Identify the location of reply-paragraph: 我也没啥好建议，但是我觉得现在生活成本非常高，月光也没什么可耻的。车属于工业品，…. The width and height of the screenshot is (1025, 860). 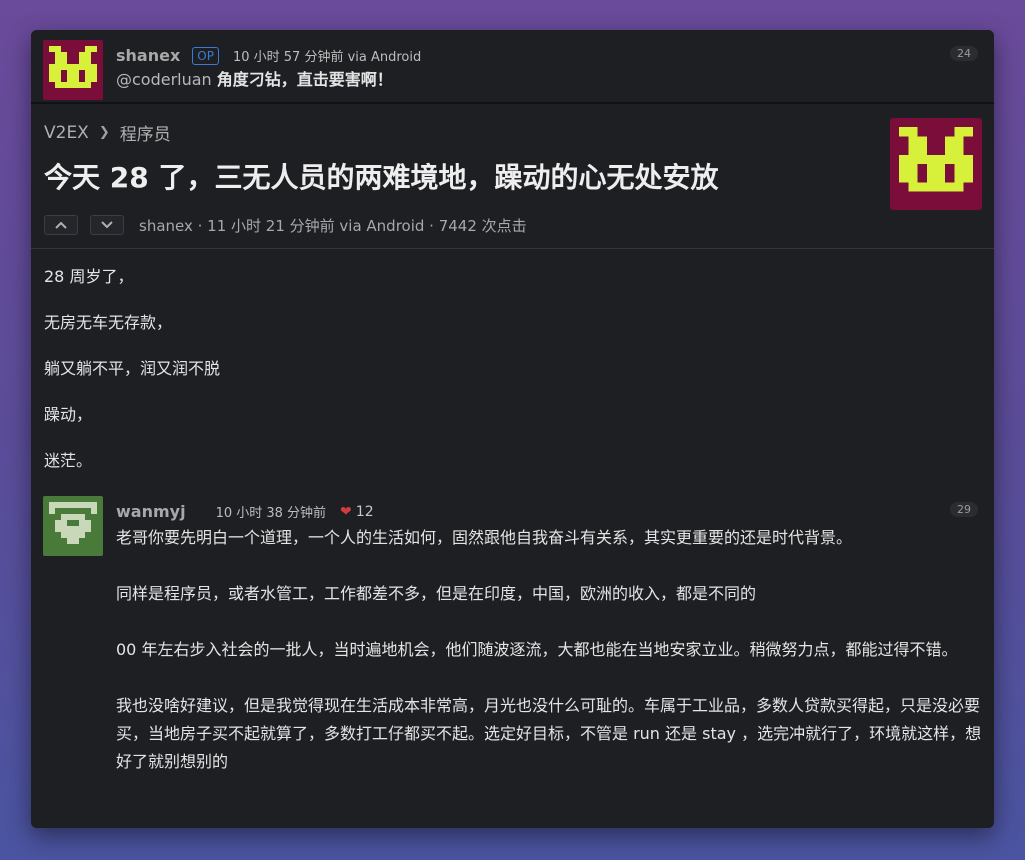
(549, 733).